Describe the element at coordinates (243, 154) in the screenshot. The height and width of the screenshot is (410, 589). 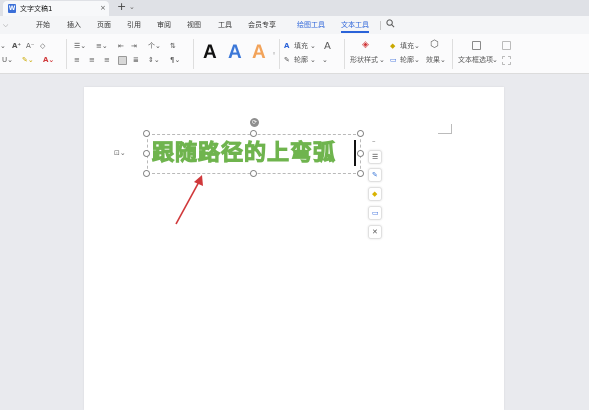
I see `word-art-text: 跟随路径的上弯弧` at that location.